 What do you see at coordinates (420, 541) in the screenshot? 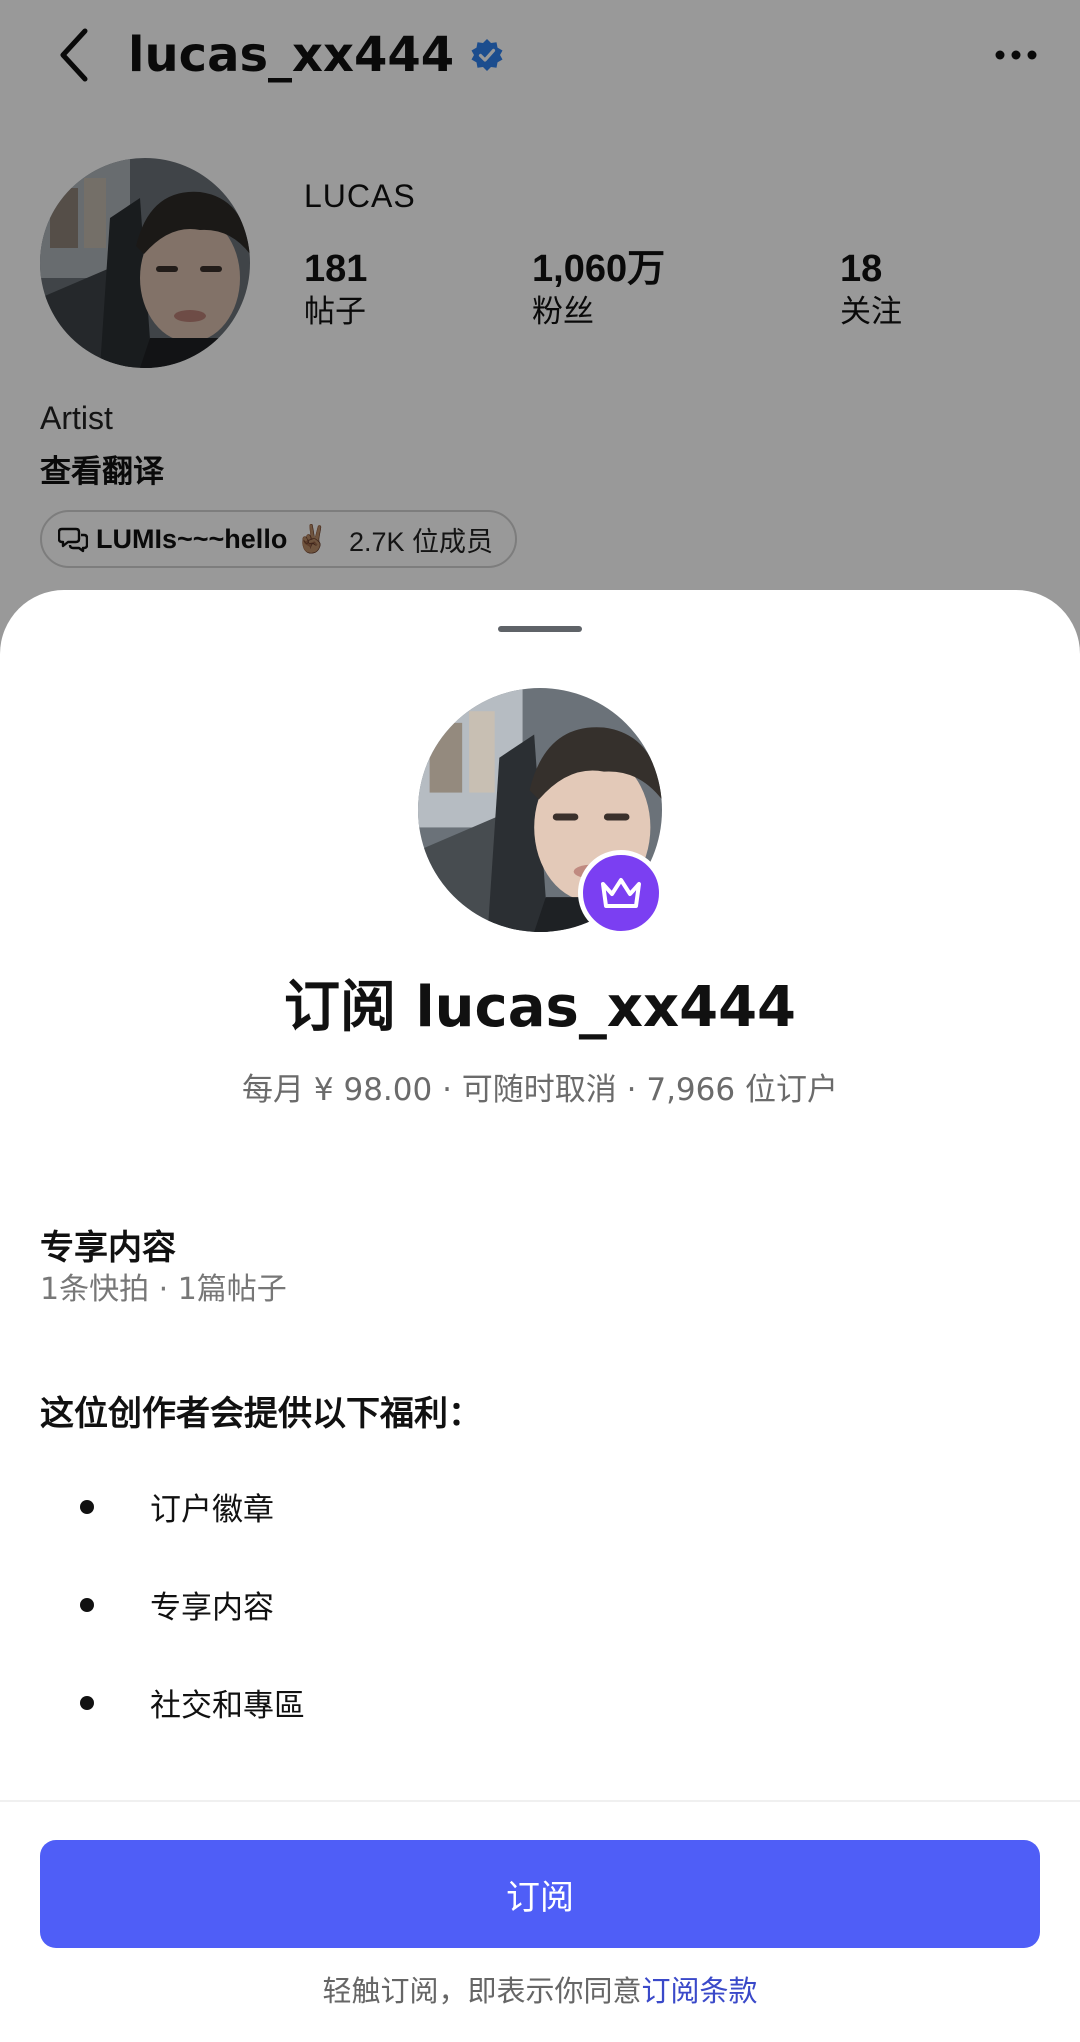
I see `channel-member-count: 2.7K 位成员` at bounding box center [420, 541].